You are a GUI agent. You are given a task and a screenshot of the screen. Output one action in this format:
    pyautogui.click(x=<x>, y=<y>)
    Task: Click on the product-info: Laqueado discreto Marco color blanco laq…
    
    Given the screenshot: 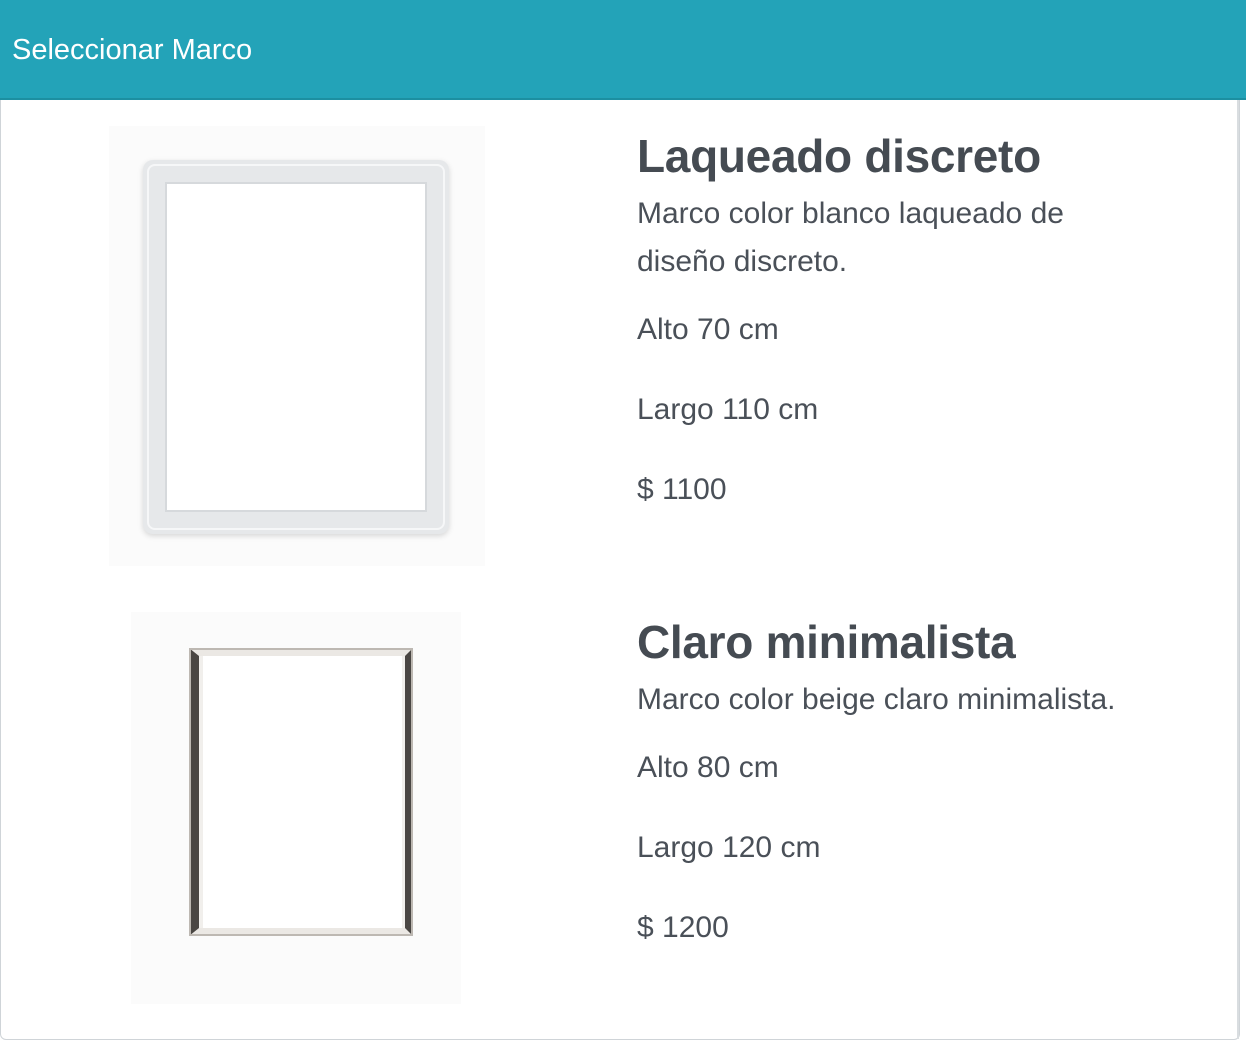 What is the action you would take?
    pyautogui.click(x=850, y=318)
    